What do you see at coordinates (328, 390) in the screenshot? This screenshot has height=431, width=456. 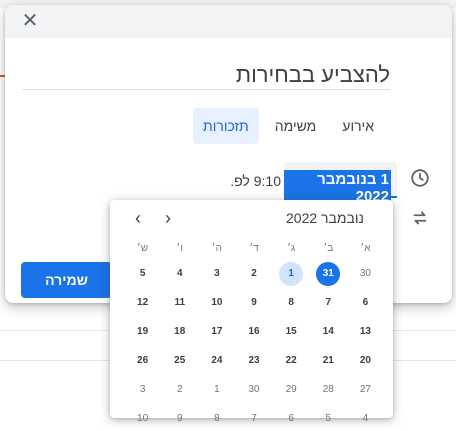 I see `calendar-day: 28` at bounding box center [328, 390].